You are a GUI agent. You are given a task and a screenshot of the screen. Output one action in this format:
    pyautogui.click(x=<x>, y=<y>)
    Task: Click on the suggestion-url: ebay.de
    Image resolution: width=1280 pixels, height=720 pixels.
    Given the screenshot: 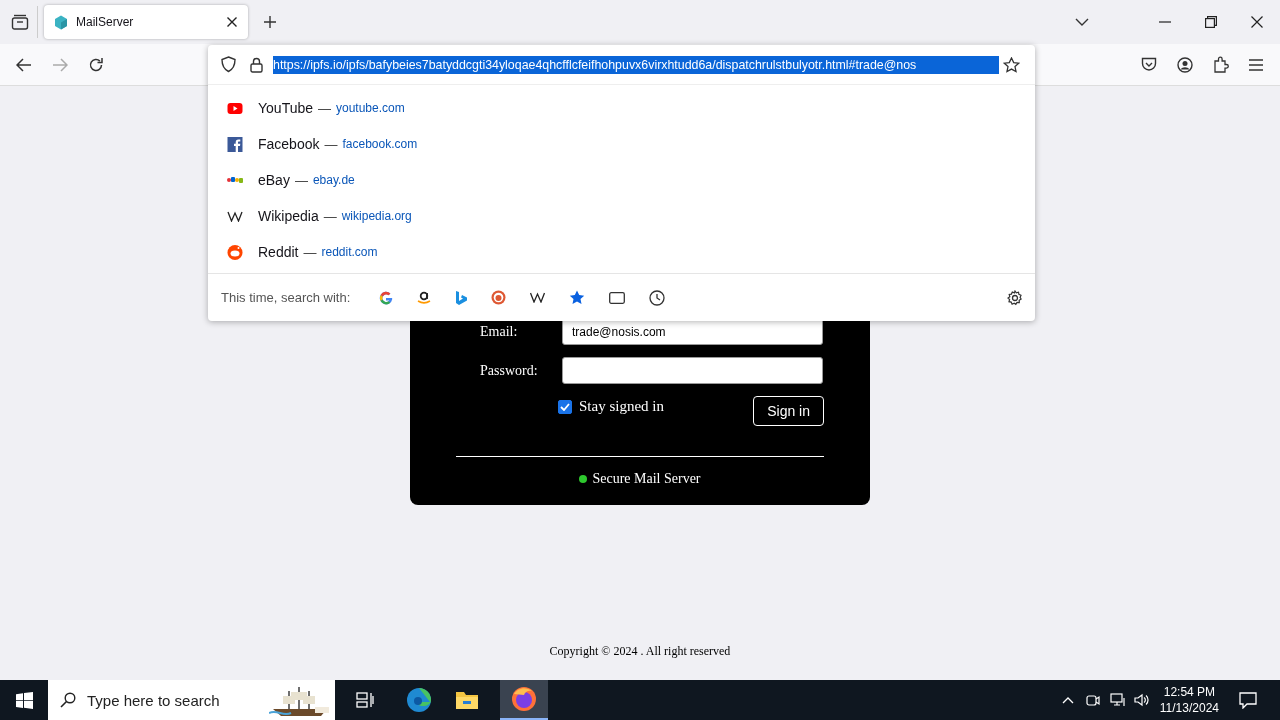 What is the action you would take?
    pyautogui.click(x=333, y=180)
    